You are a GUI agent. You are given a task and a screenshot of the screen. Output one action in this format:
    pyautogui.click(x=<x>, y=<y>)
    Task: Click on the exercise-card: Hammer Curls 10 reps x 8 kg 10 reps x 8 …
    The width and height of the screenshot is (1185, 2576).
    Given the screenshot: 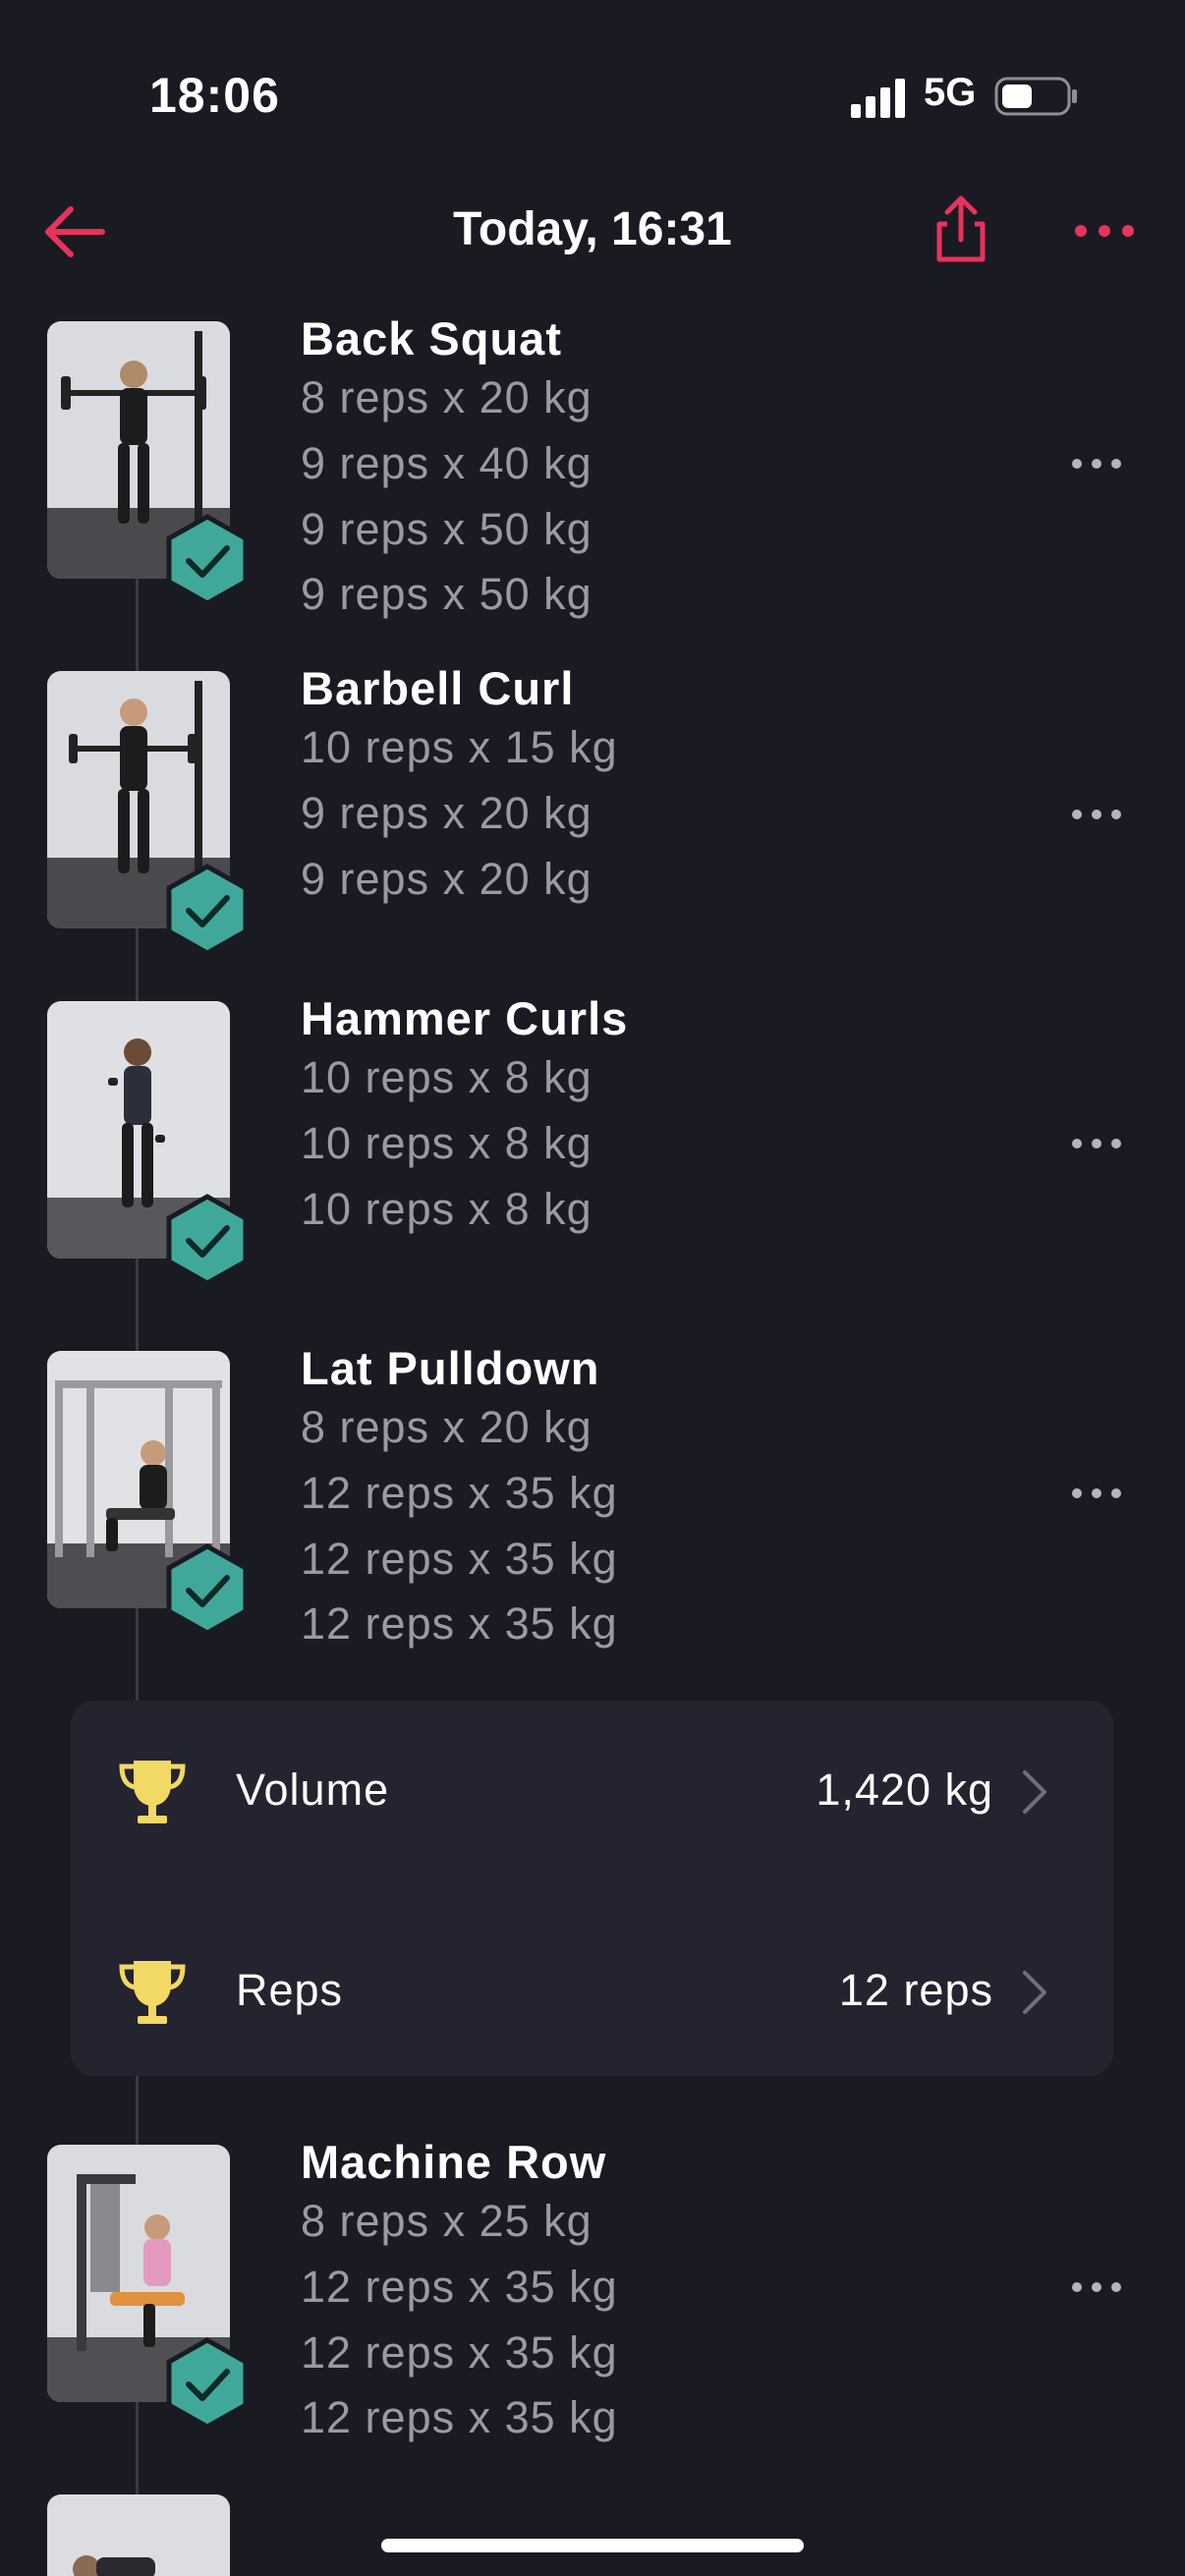 What is the action you would take?
    pyautogui.click(x=592, y=1144)
    